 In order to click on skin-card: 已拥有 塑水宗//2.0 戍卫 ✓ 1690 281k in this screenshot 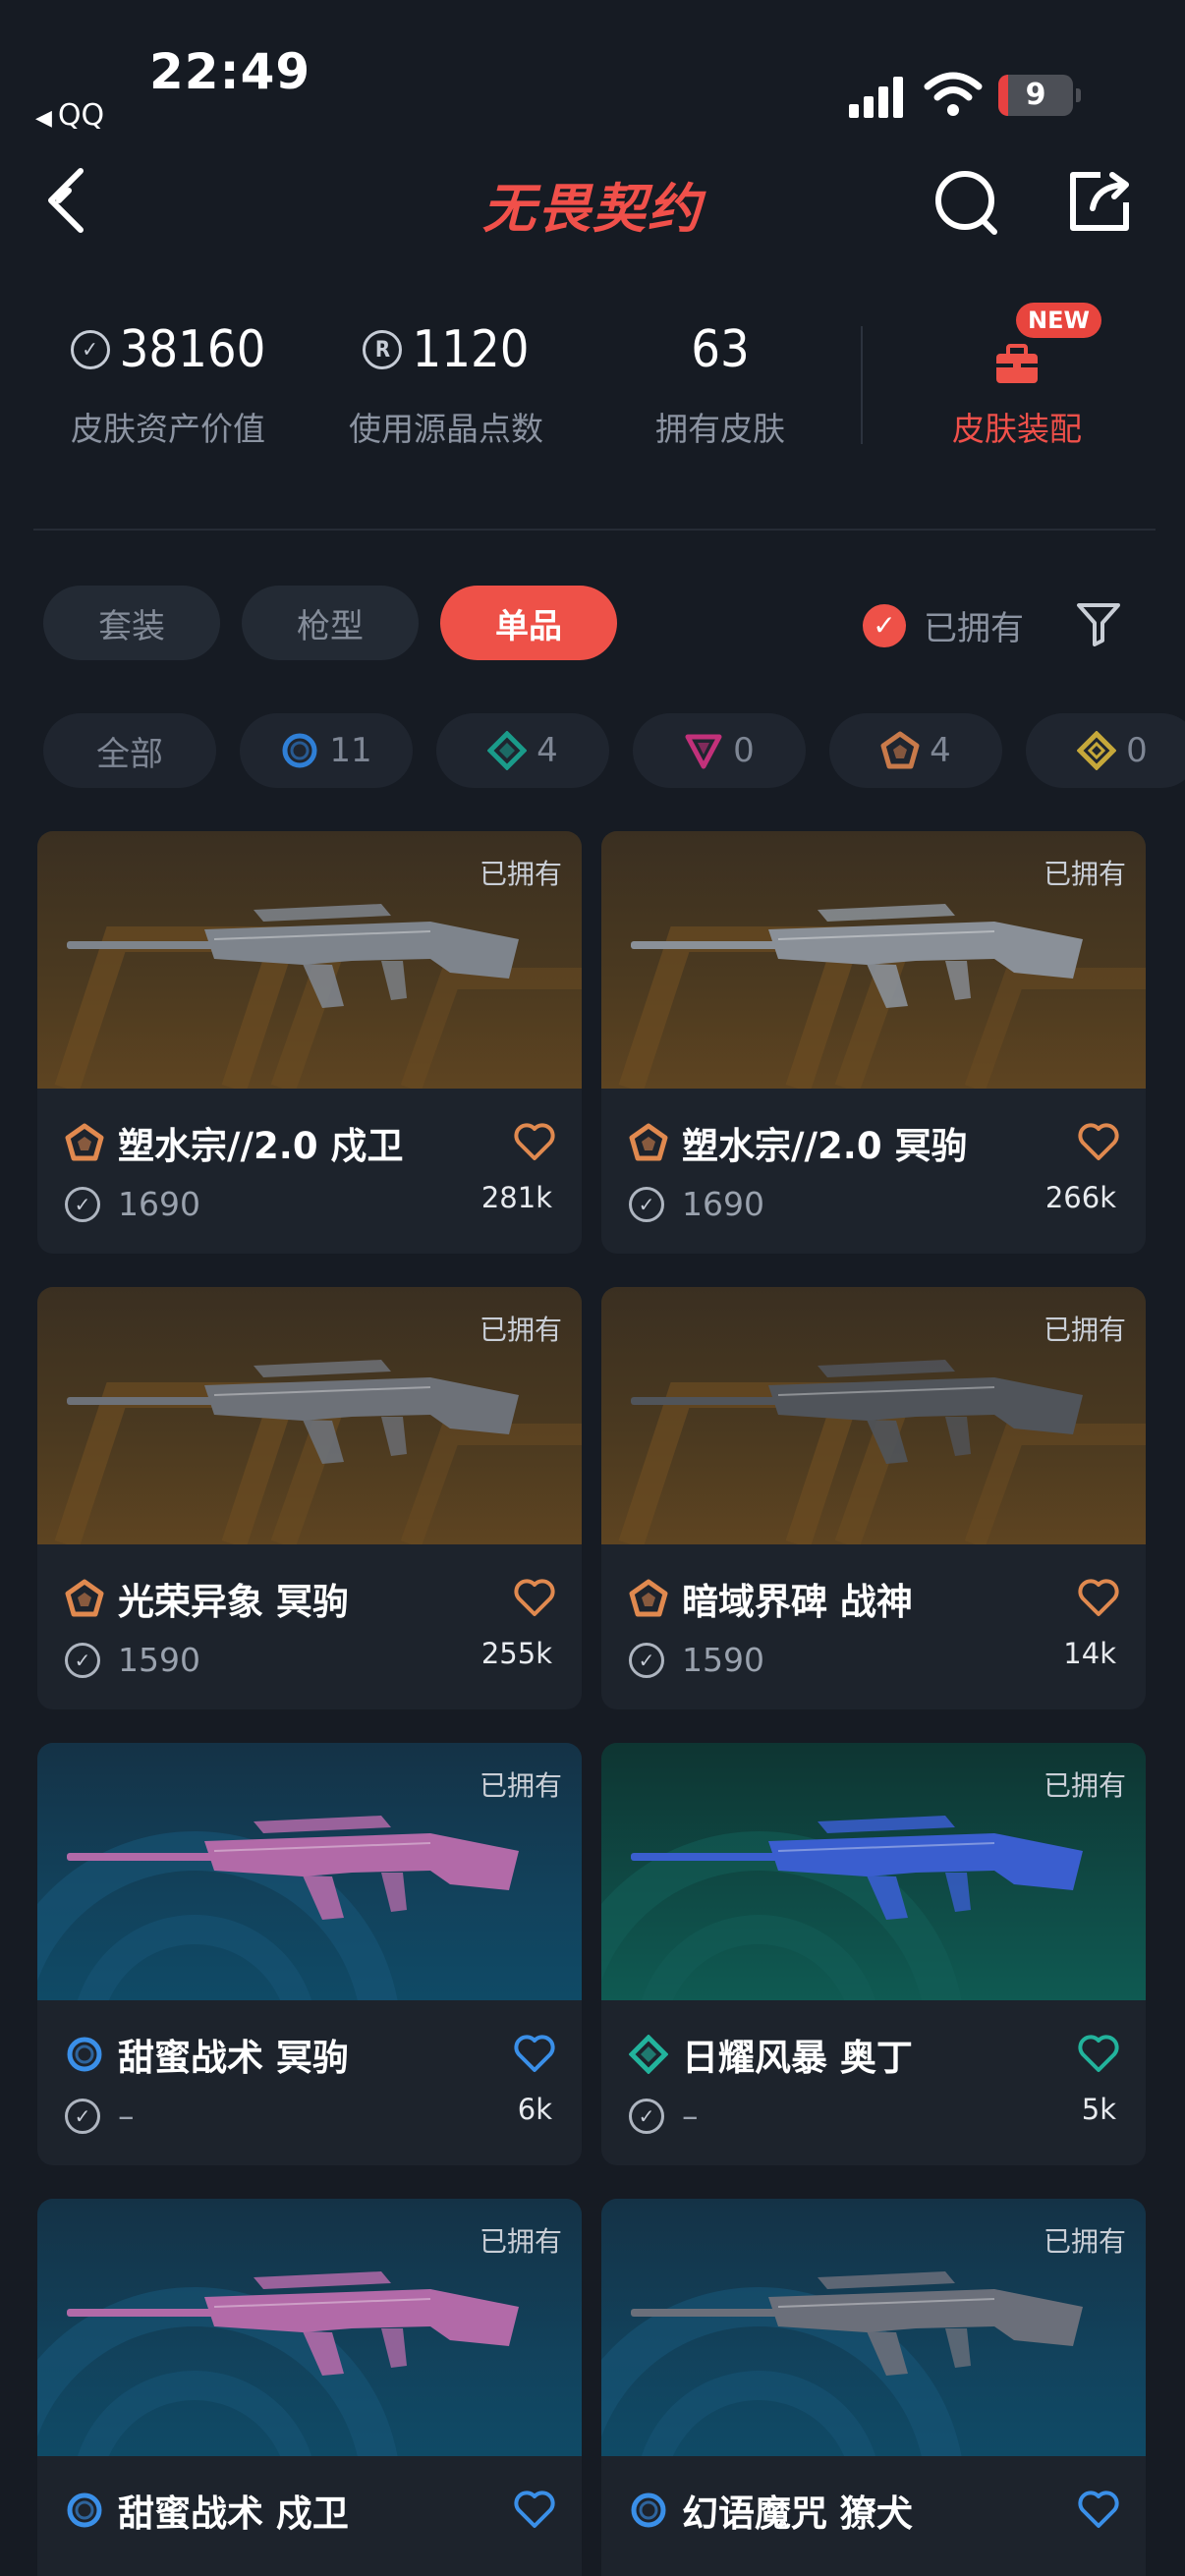, I will do `click(310, 1042)`.